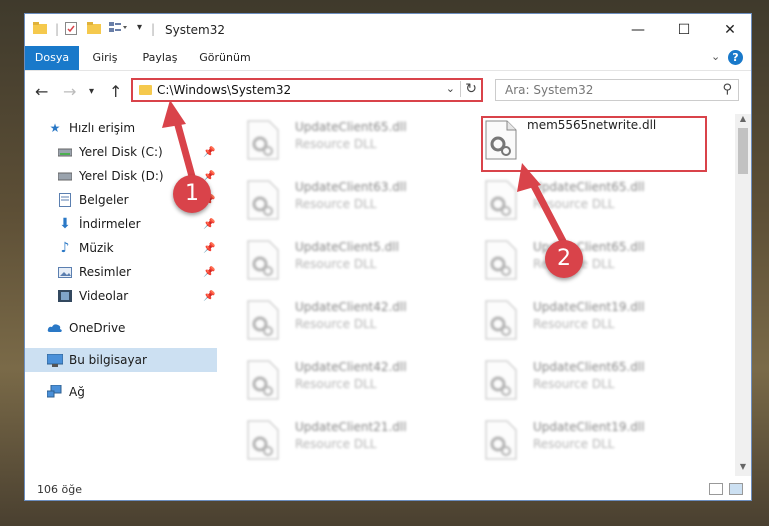 The width and height of the screenshot is (769, 526). Describe the element at coordinates (351, 427) in the screenshot. I see `file-name: UpdateClient21.dll` at that location.